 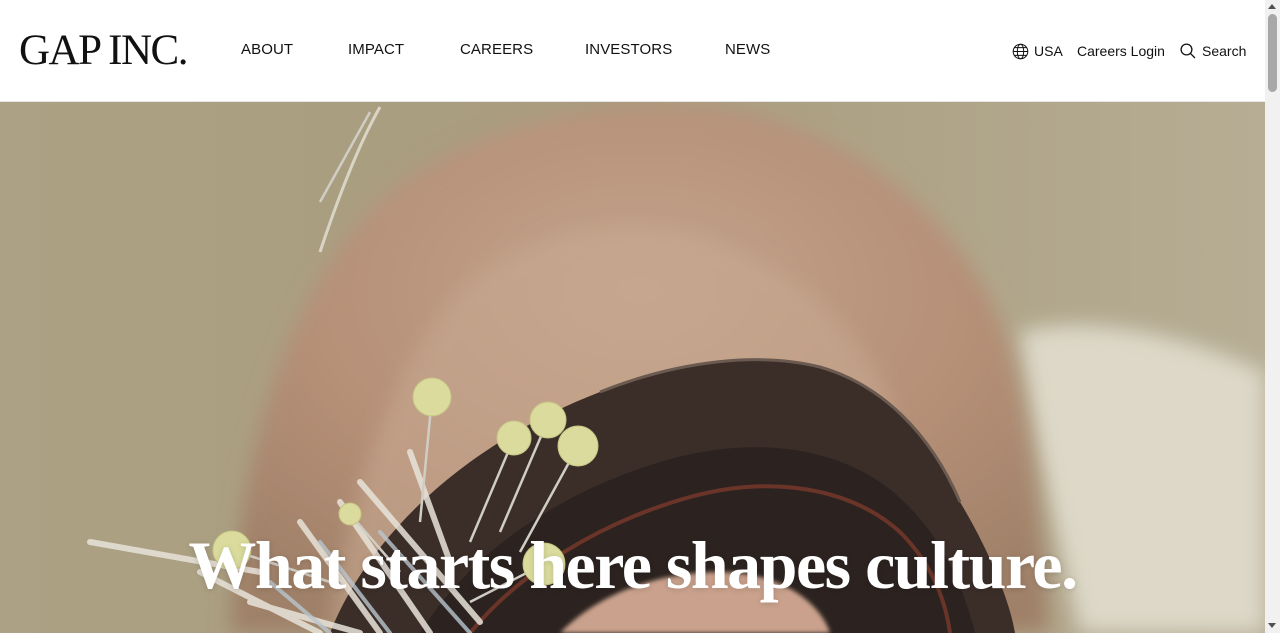 I want to click on scroll-down-arrow-icon, so click(x=1272, y=625).